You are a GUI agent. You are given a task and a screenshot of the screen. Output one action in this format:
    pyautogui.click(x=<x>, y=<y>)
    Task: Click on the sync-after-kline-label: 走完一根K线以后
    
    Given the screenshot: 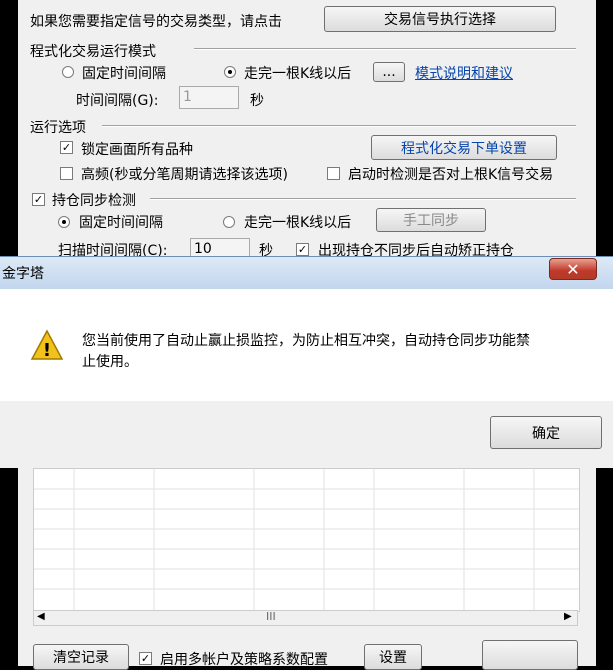 What is the action you would take?
    pyautogui.click(x=298, y=223)
    